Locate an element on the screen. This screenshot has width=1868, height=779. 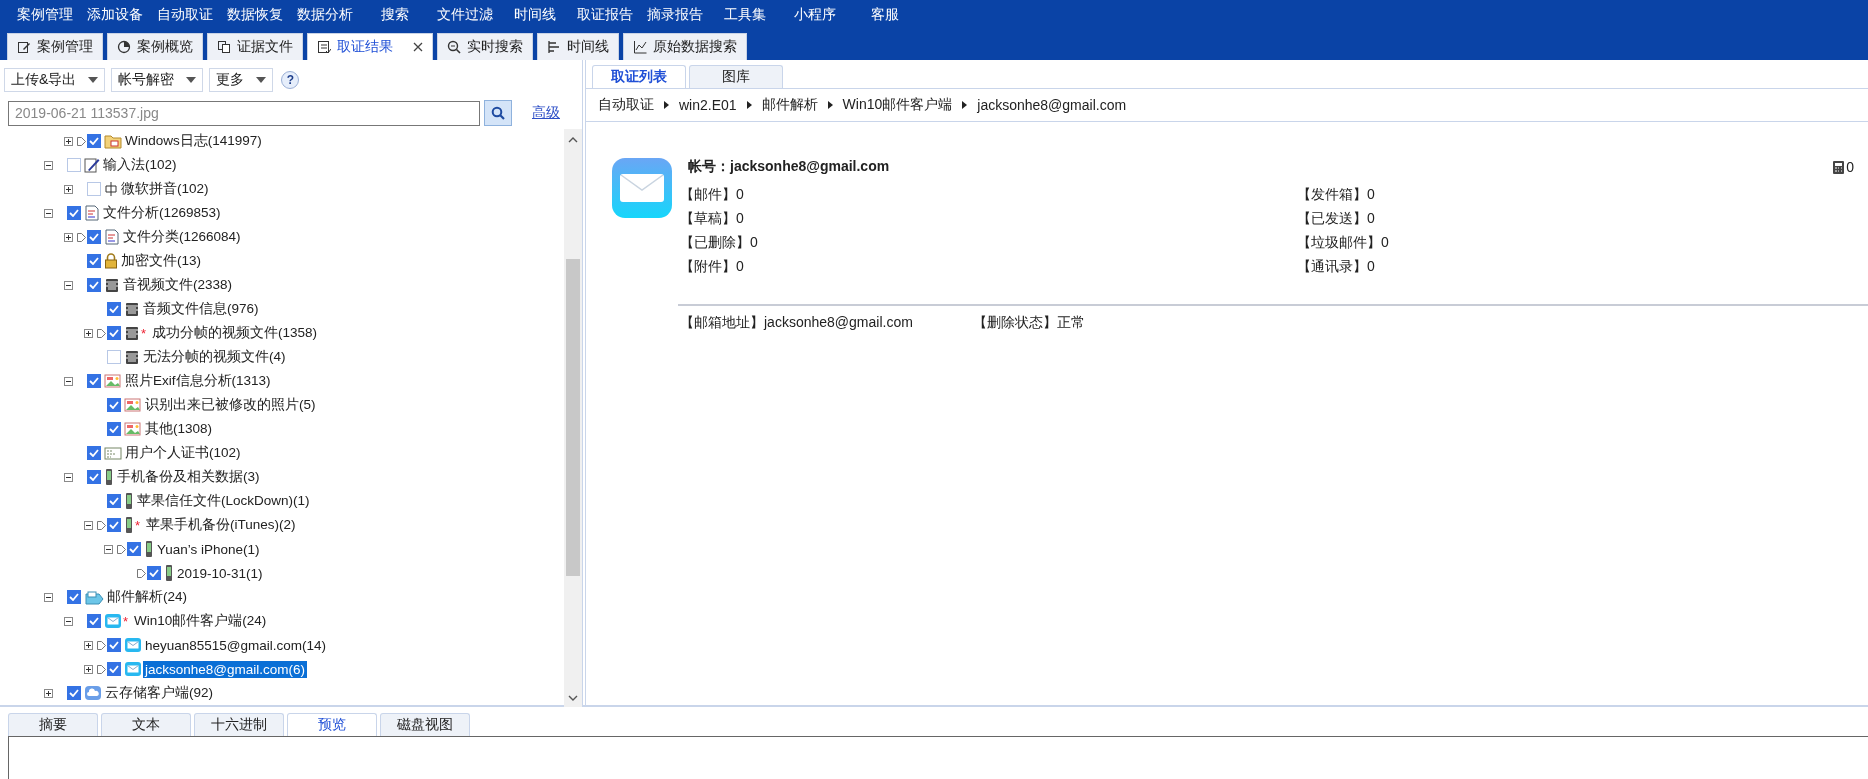
document-tab: 案例管理 is located at coordinates (55, 46).